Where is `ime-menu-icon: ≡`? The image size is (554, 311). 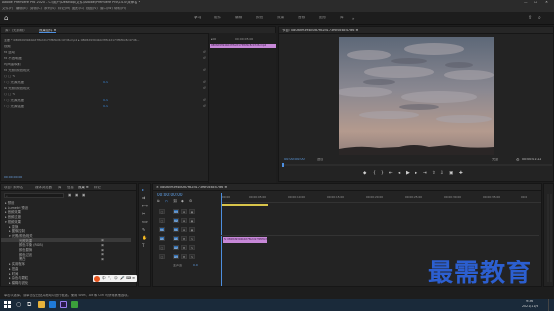
ime-menu-icon: ≡ is located at coordinates (133, 278).